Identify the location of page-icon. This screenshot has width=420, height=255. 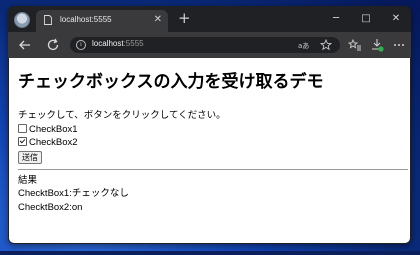
(48, 20).